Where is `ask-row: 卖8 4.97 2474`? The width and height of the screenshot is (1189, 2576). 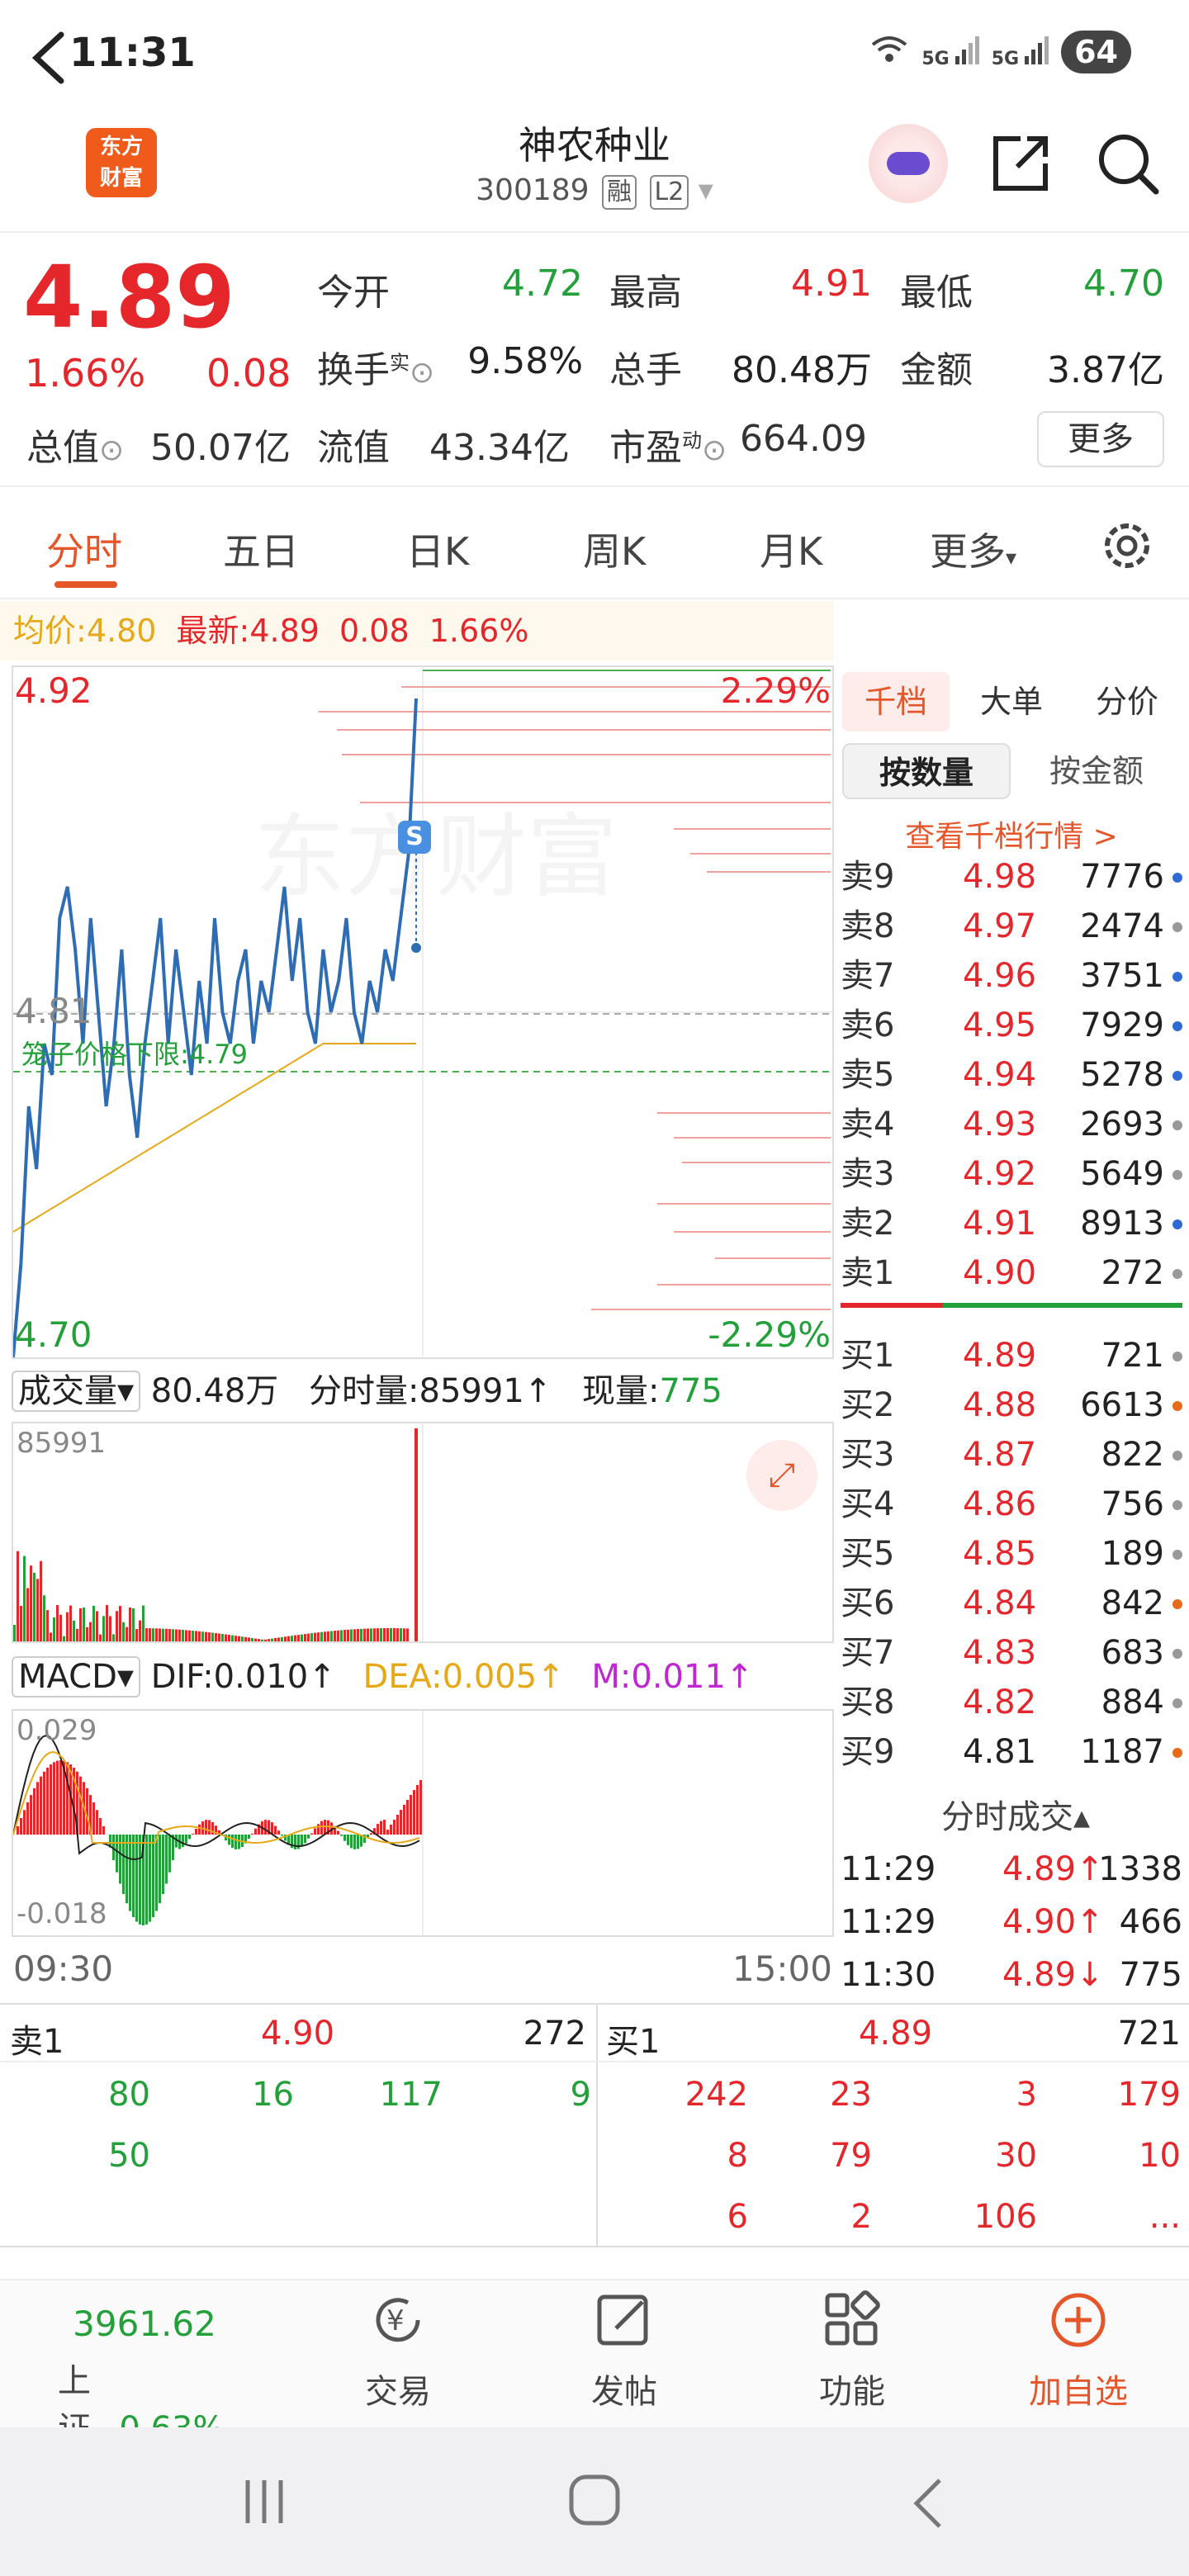
ask-row: 卖8 4.97 2474 is located at coordinates (1011, 926).